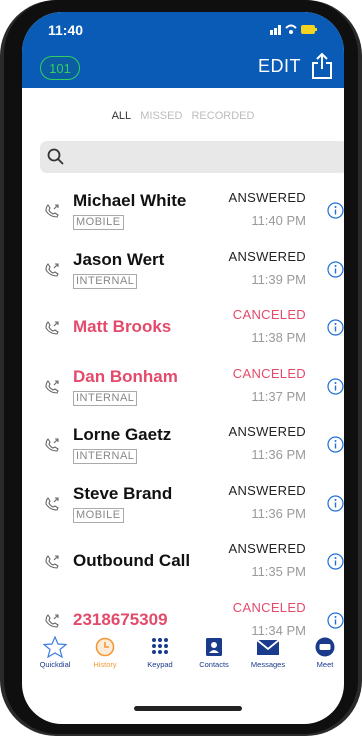 This screenshot has height=736, width=362. I want to click on search-input, so click(192, 157).